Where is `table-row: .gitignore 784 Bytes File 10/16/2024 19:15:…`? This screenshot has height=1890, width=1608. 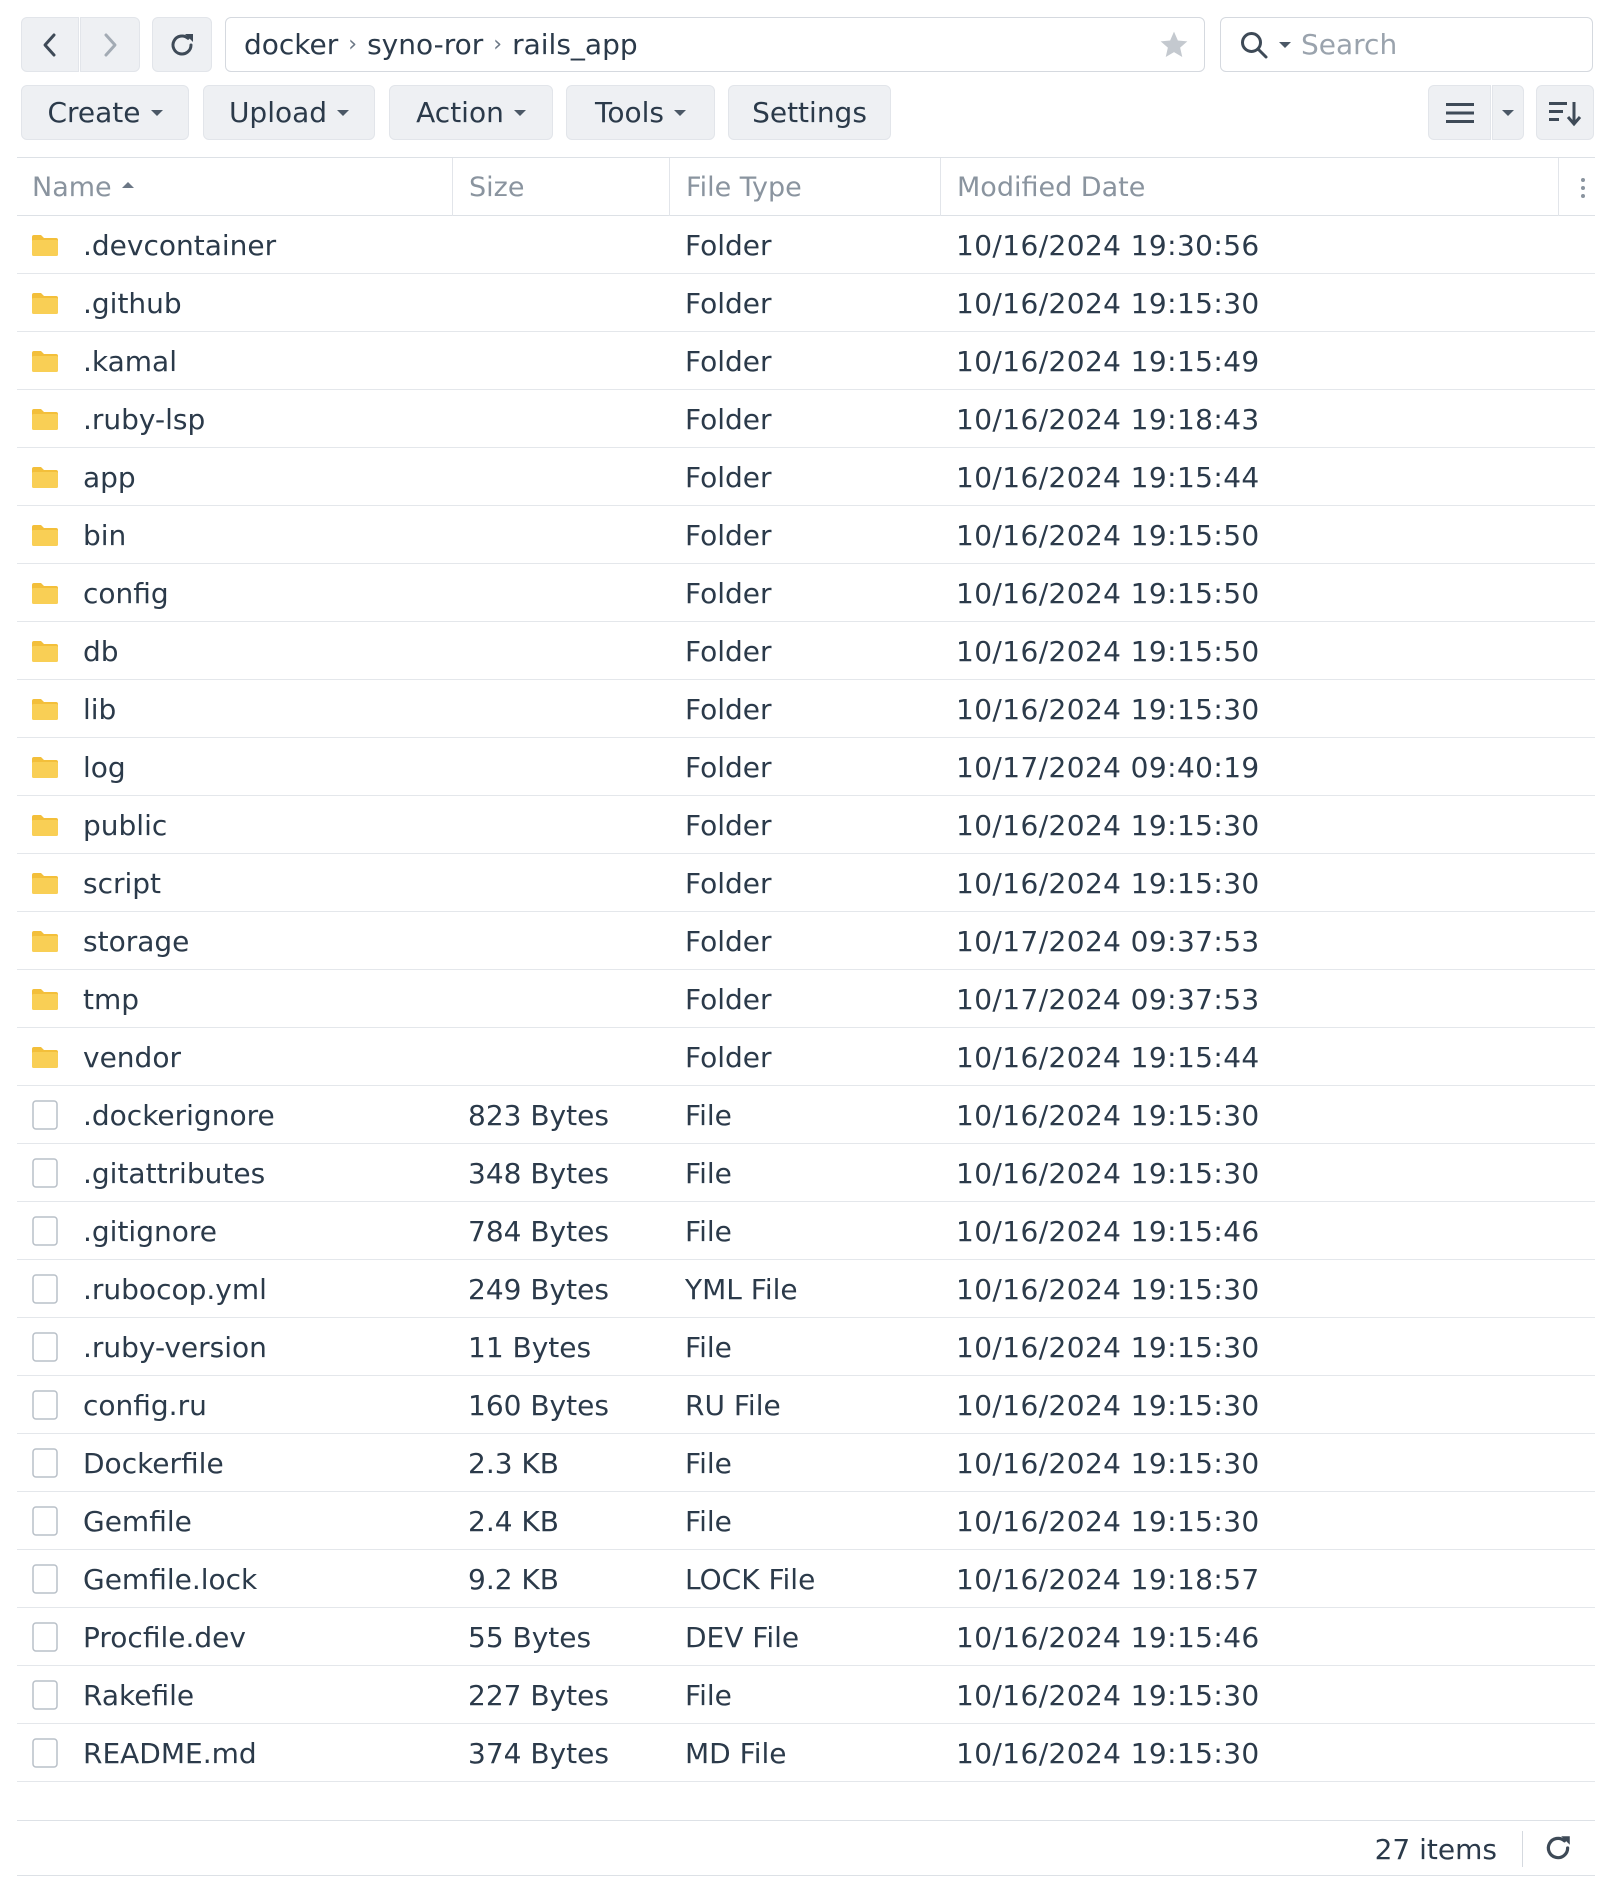
table-row: .gitignore 784 Bytes File 10/16/2024 19:15:… is located at coordinates (806, 1231).